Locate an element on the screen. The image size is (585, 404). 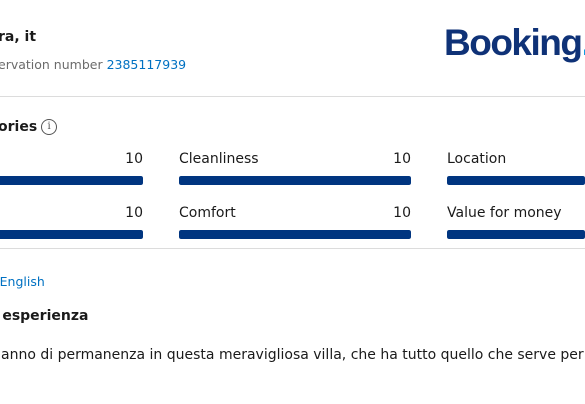
categories-title: ories is located at coordinates (19, 127).